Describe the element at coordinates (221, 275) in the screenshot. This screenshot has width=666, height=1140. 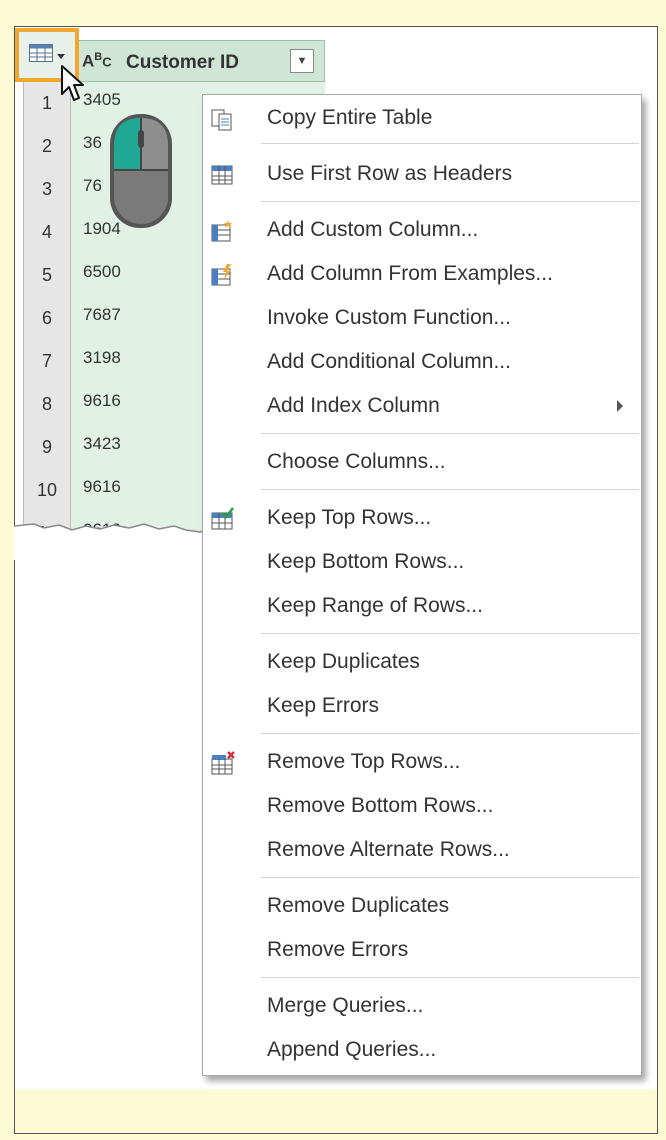
I see `column-examples-icon` at that location.